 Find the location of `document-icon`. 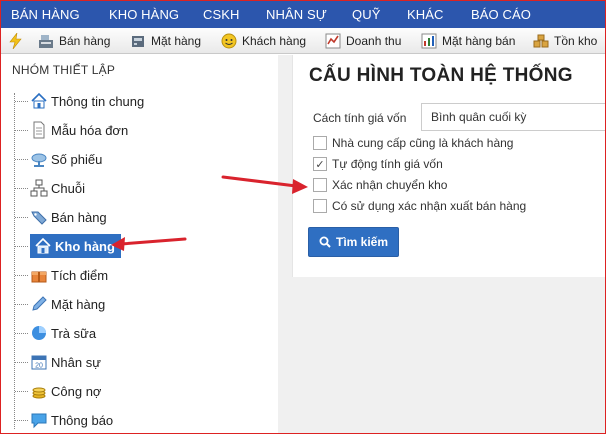

document-icon is located at coordinates (39, 130).